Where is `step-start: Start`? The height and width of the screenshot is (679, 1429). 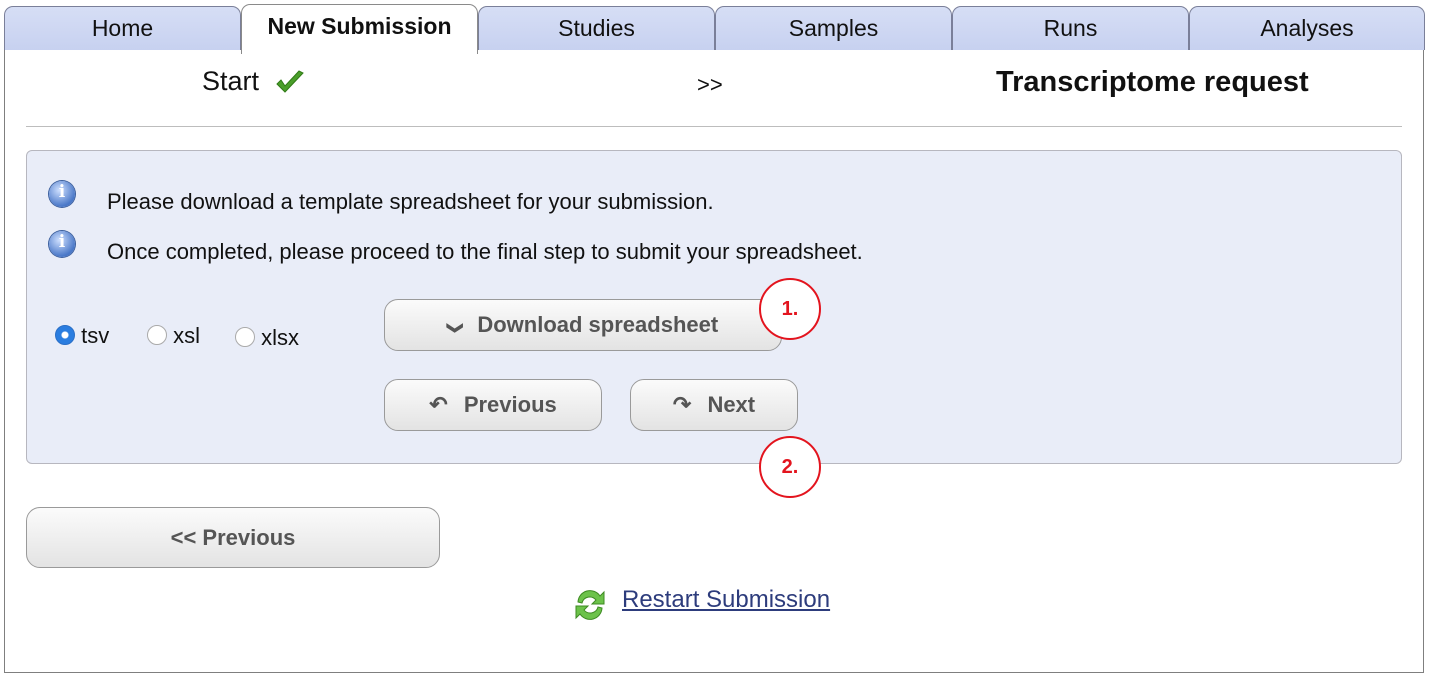
step-start: Start is located at coordinates (253, 81).